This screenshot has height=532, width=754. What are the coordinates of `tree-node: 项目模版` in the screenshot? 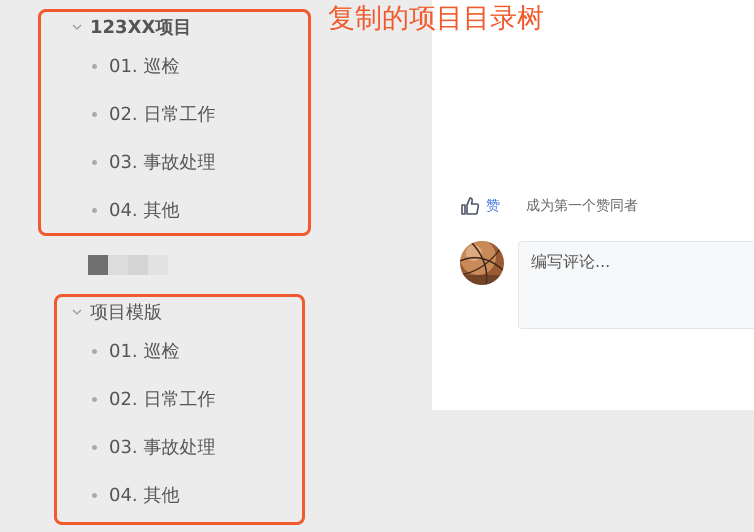 It's located at (187, 312).